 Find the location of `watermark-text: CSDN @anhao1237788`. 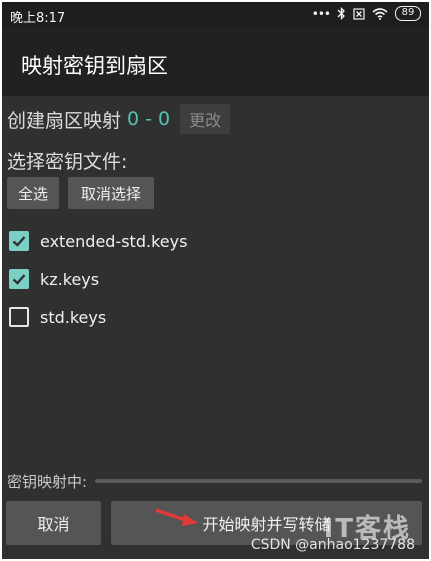

watermark-text: CSDN @anhao1237788 is located at coordinates (332, 545).